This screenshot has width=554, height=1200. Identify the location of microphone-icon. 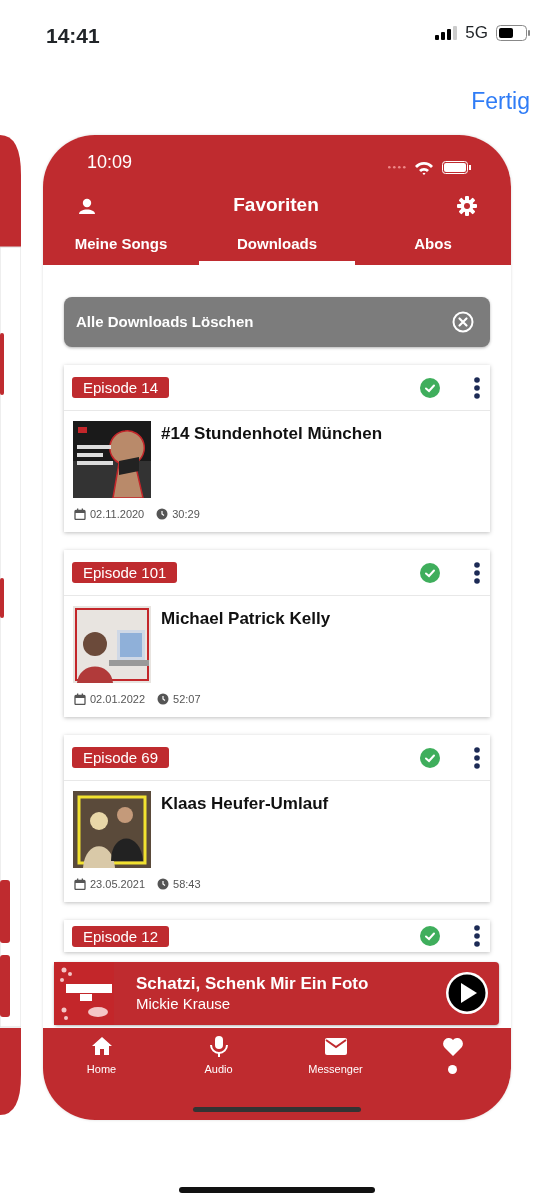
(218, 1046).